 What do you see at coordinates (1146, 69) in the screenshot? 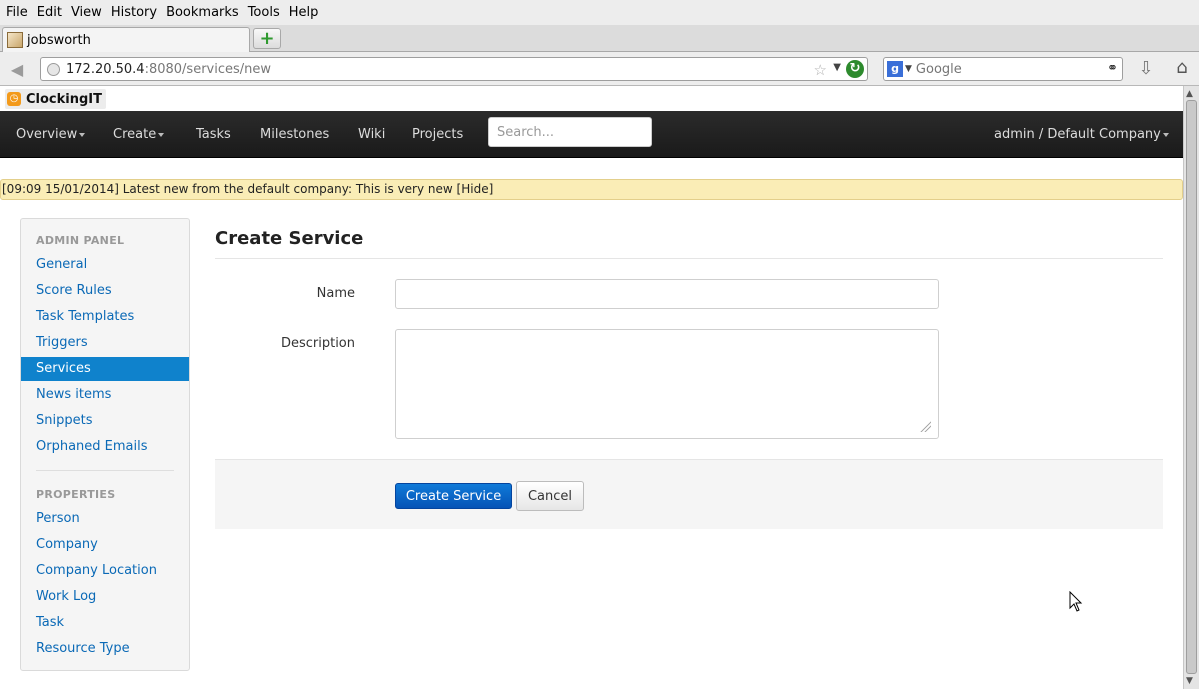
I see `download-arrow-icon: ⇩` at bounding box center [1146, 69].